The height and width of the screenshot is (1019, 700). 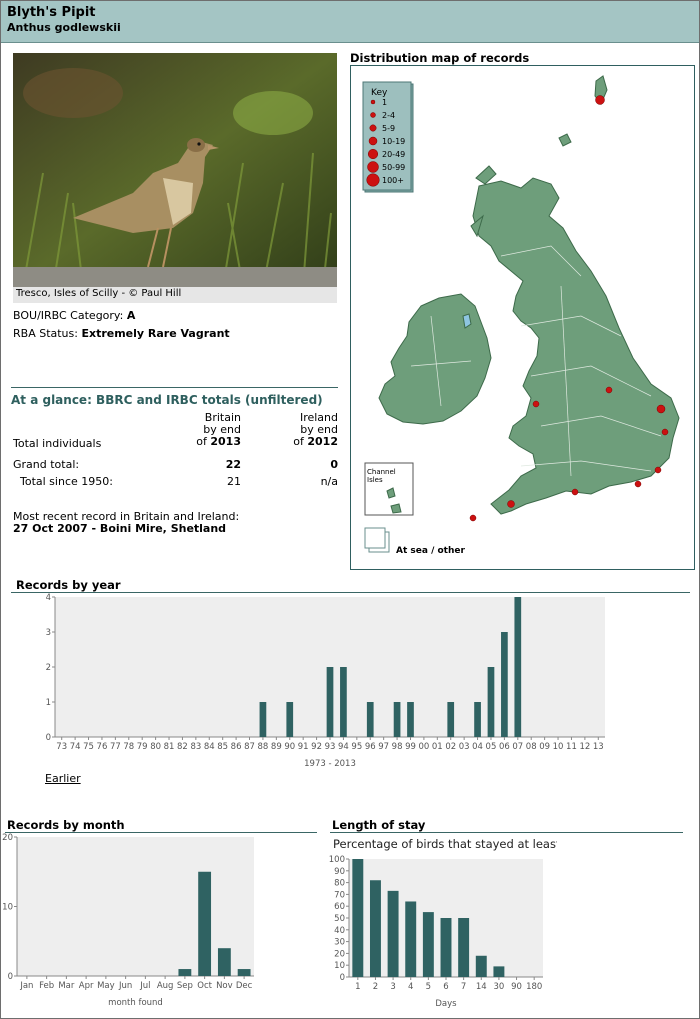 What do you see at coordinates (339, 943) in the screenshot?
I see `y-tick-label: 30` at bounding box center [339, 943].